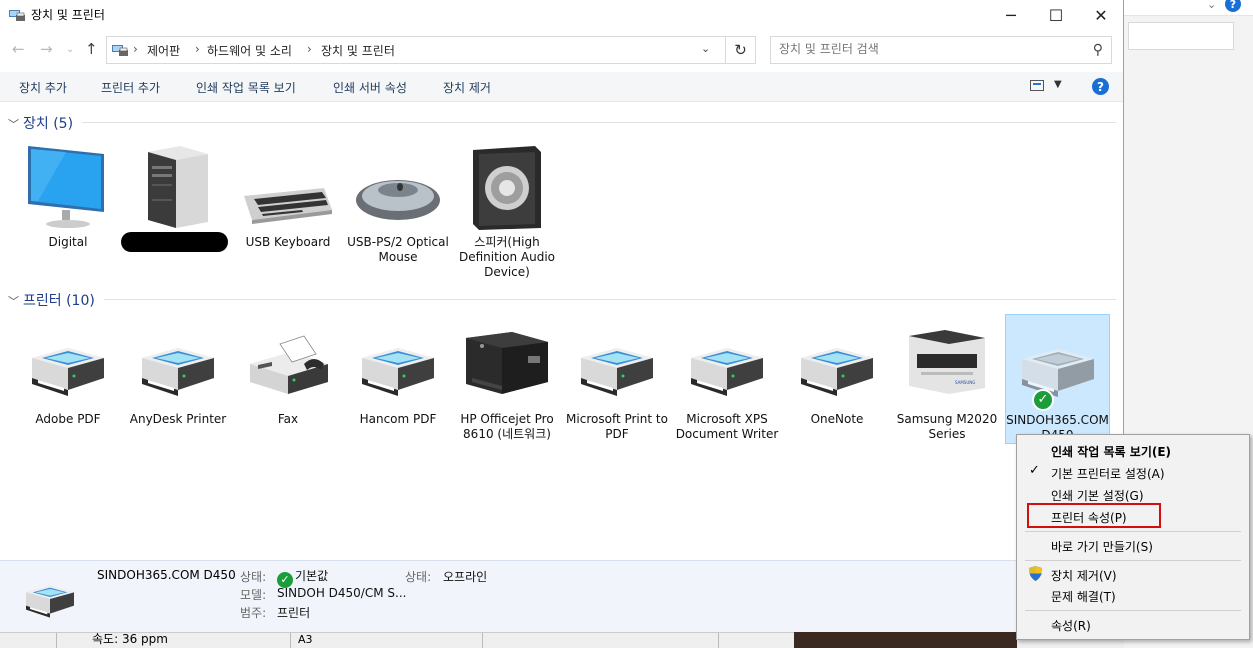 This screenshot has height=648, width=1253. Describe the element at coordinates (1212, 5) in the screenshot. I see `background-chevron-icon: ⌄` at that location.